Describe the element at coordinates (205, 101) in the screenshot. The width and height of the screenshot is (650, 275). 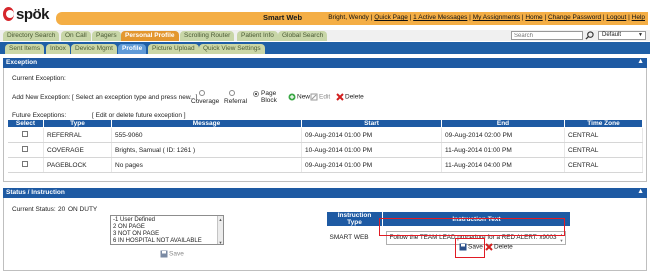
I see `radio-coverage-label: Coverage` at that location.